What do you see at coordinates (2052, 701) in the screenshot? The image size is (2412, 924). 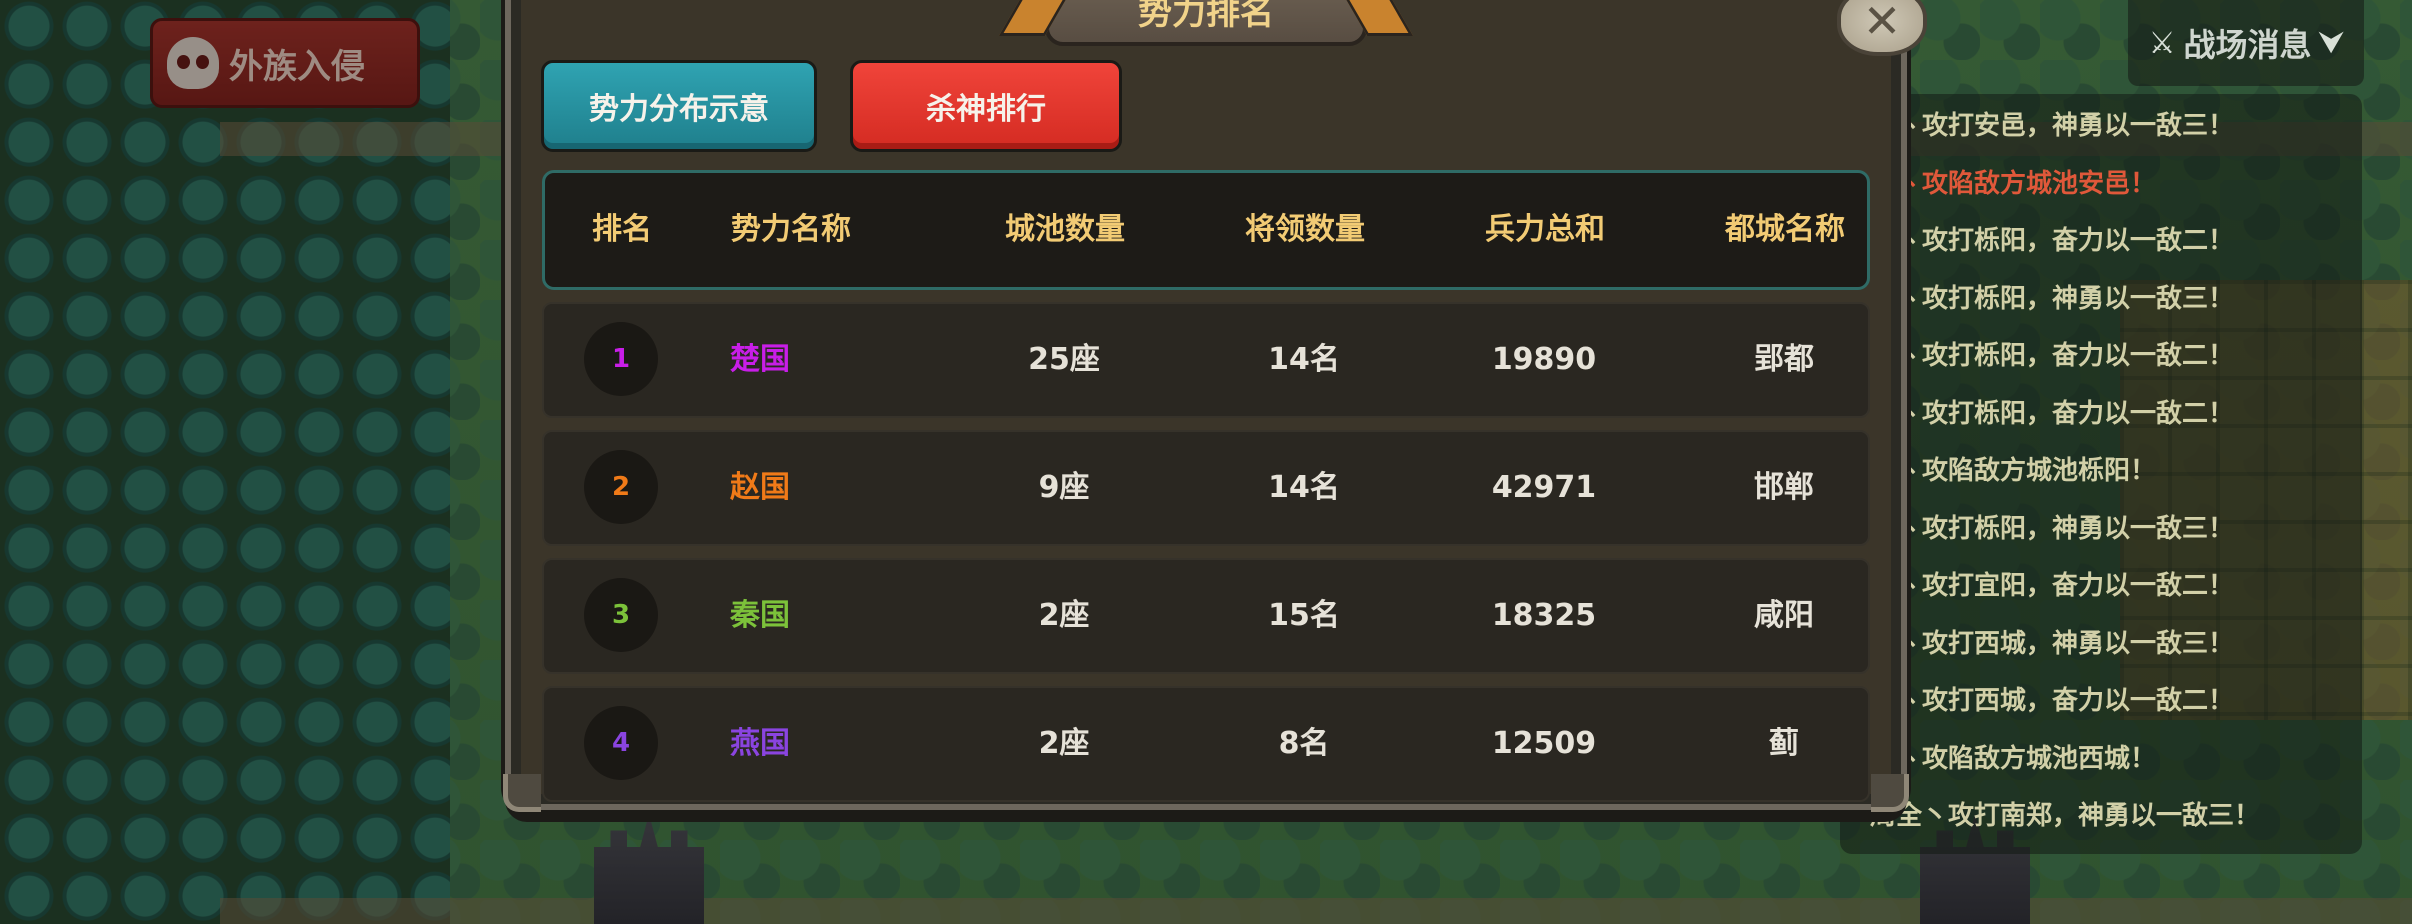 I see `battle-news-line: 全丶攻打西城，奋力以一敌二！` at bounding box center [2052, 701].